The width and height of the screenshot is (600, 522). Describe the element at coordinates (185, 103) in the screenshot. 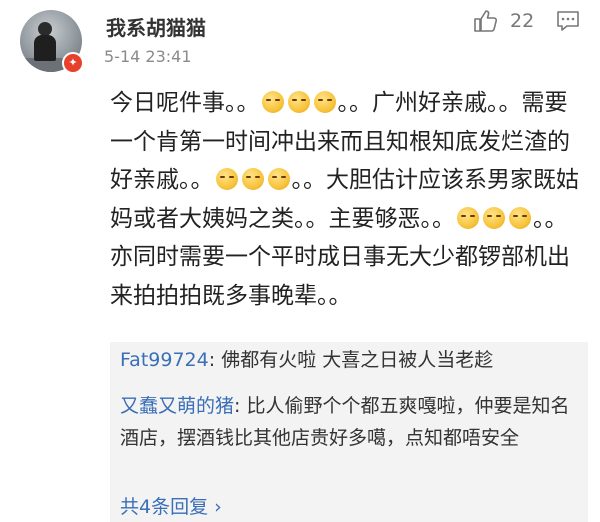

I see `comment-text-segment: 今日呢件事。。` at that location.